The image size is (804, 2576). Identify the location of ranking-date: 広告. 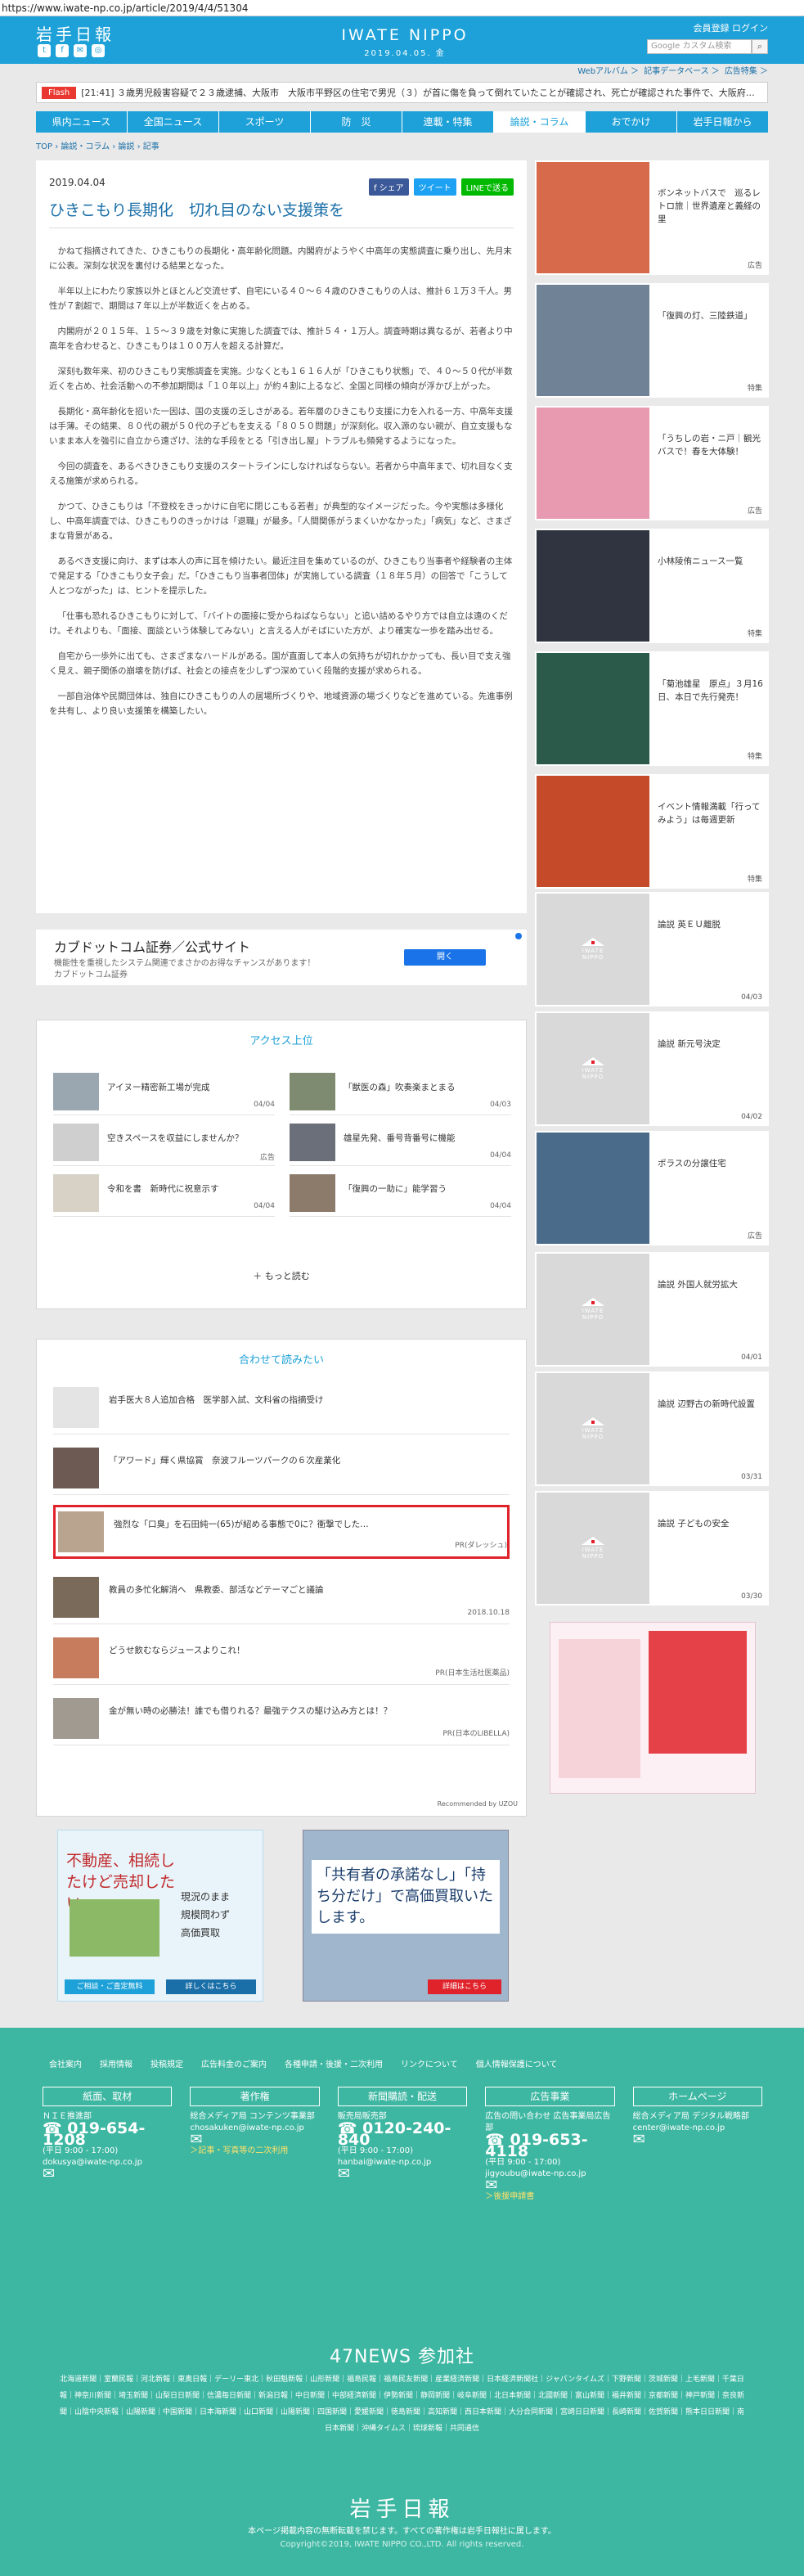
(267, 1158).